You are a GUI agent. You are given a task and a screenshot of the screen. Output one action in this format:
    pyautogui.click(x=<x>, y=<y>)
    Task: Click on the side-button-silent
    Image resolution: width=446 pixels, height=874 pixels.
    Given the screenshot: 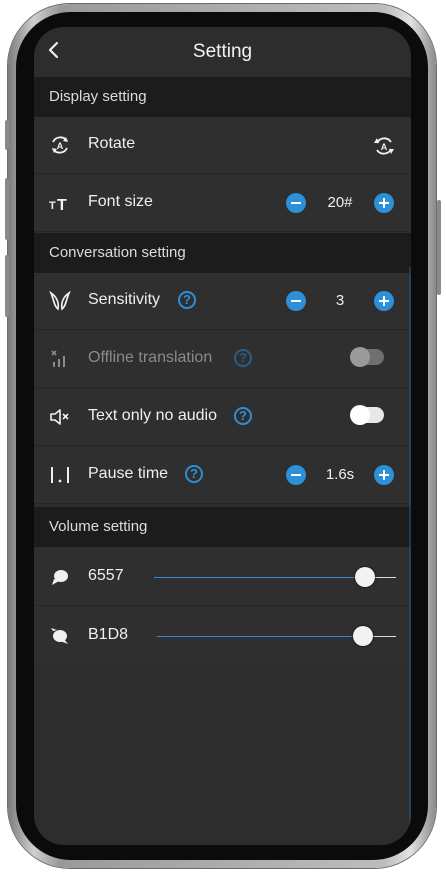 What is the action you would take?
    pyautogui.click(x=7, y=135)
    